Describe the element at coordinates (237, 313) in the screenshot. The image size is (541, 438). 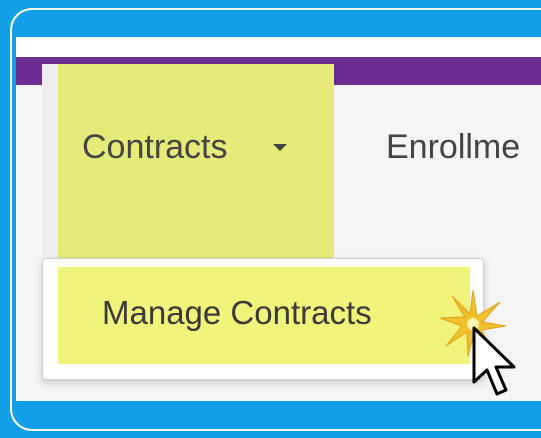
I see `menu-item-manage-contracts: Manage Contracts` at that location.